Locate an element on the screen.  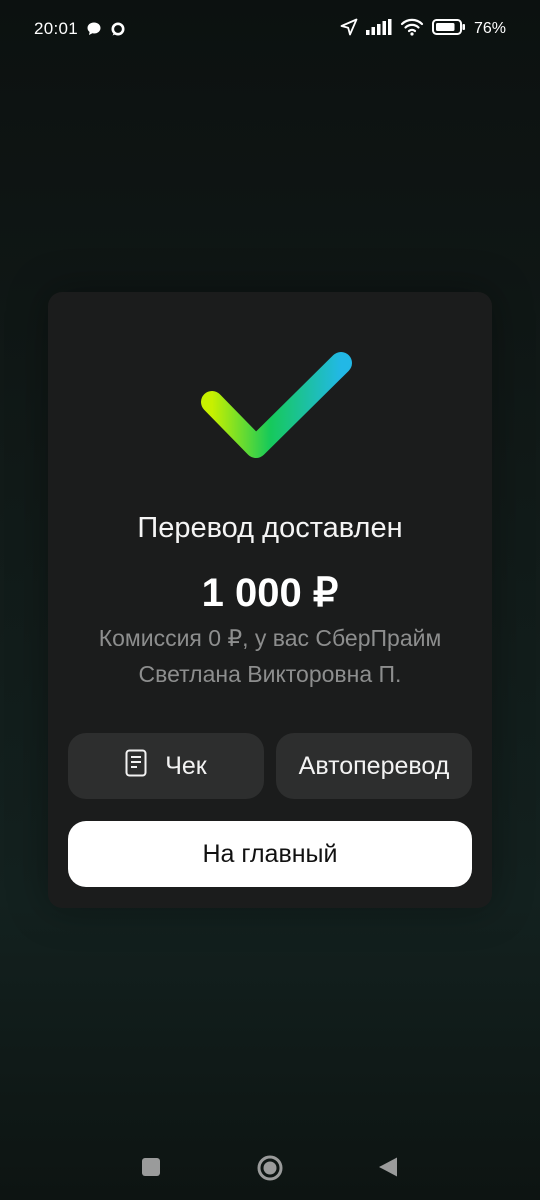
autotransfer-button: Автоперевод is located at coordinates (374, 766).